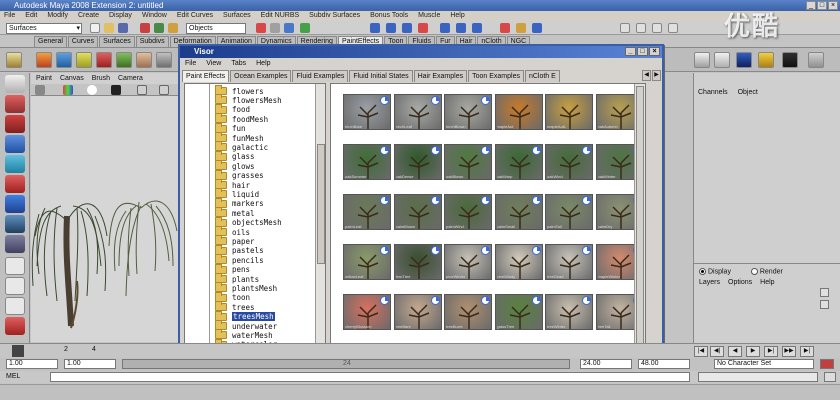  Describe the element at coordinates (744, 60) in the screenshot. I see `curve-tool-icon` at that location.